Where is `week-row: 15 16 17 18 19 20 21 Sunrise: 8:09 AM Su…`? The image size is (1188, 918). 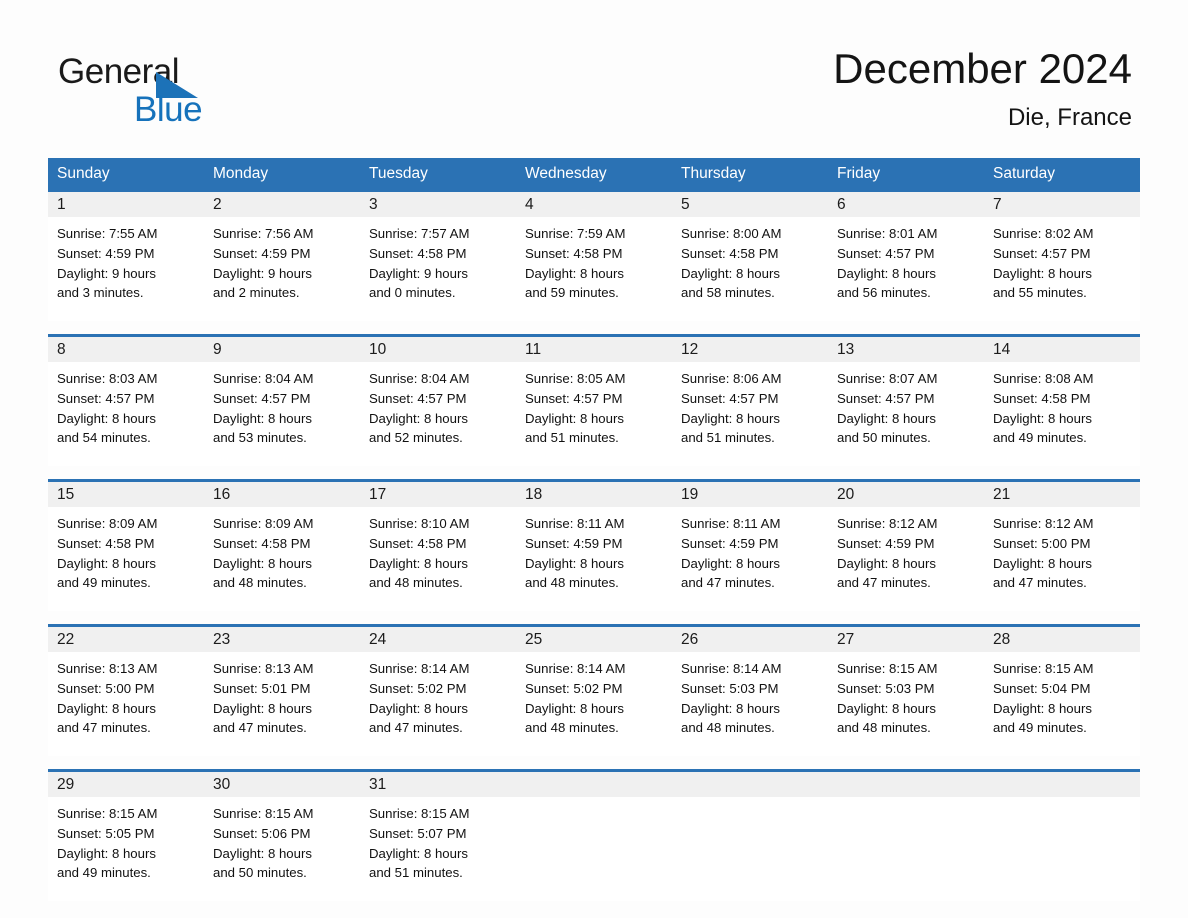
week-row: 15 16 17 18 19 20 21 Sunrise: 8:09 AM Su… is located at coordinates (594, 545).